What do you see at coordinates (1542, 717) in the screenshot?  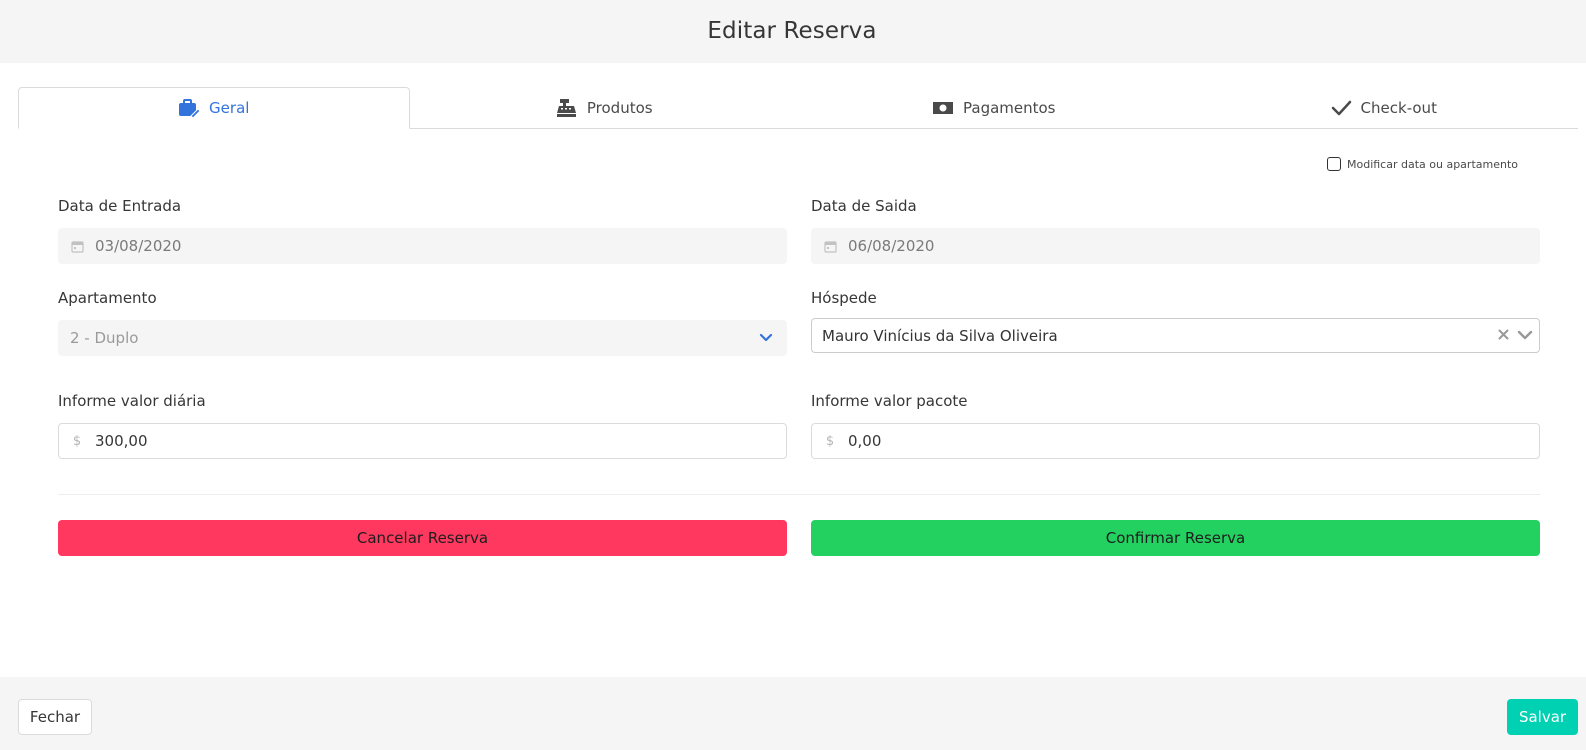 I see `save-button: Salvar` at bounding box center [1542, 717].